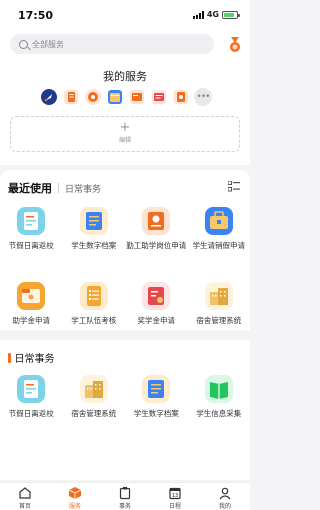  I want to click on favorite-clock, so click(93, 97).